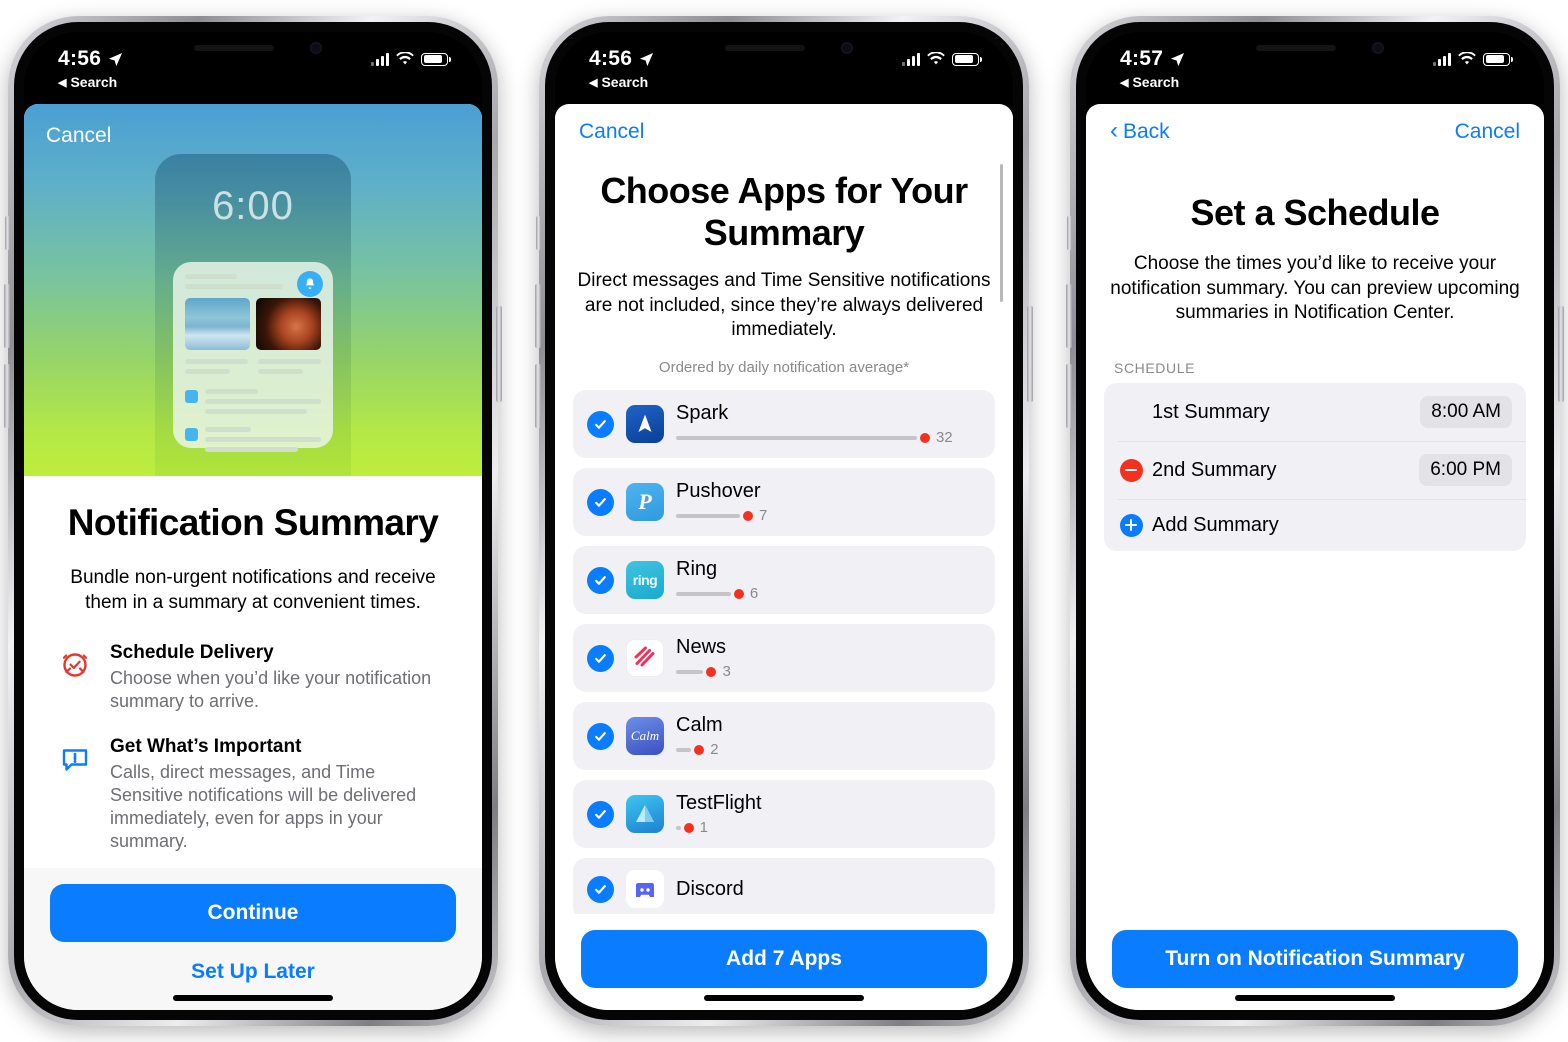 This screenshot has width=1568, height=1042. I want to click on back-button: ‹ Back, so click(1140, 131).